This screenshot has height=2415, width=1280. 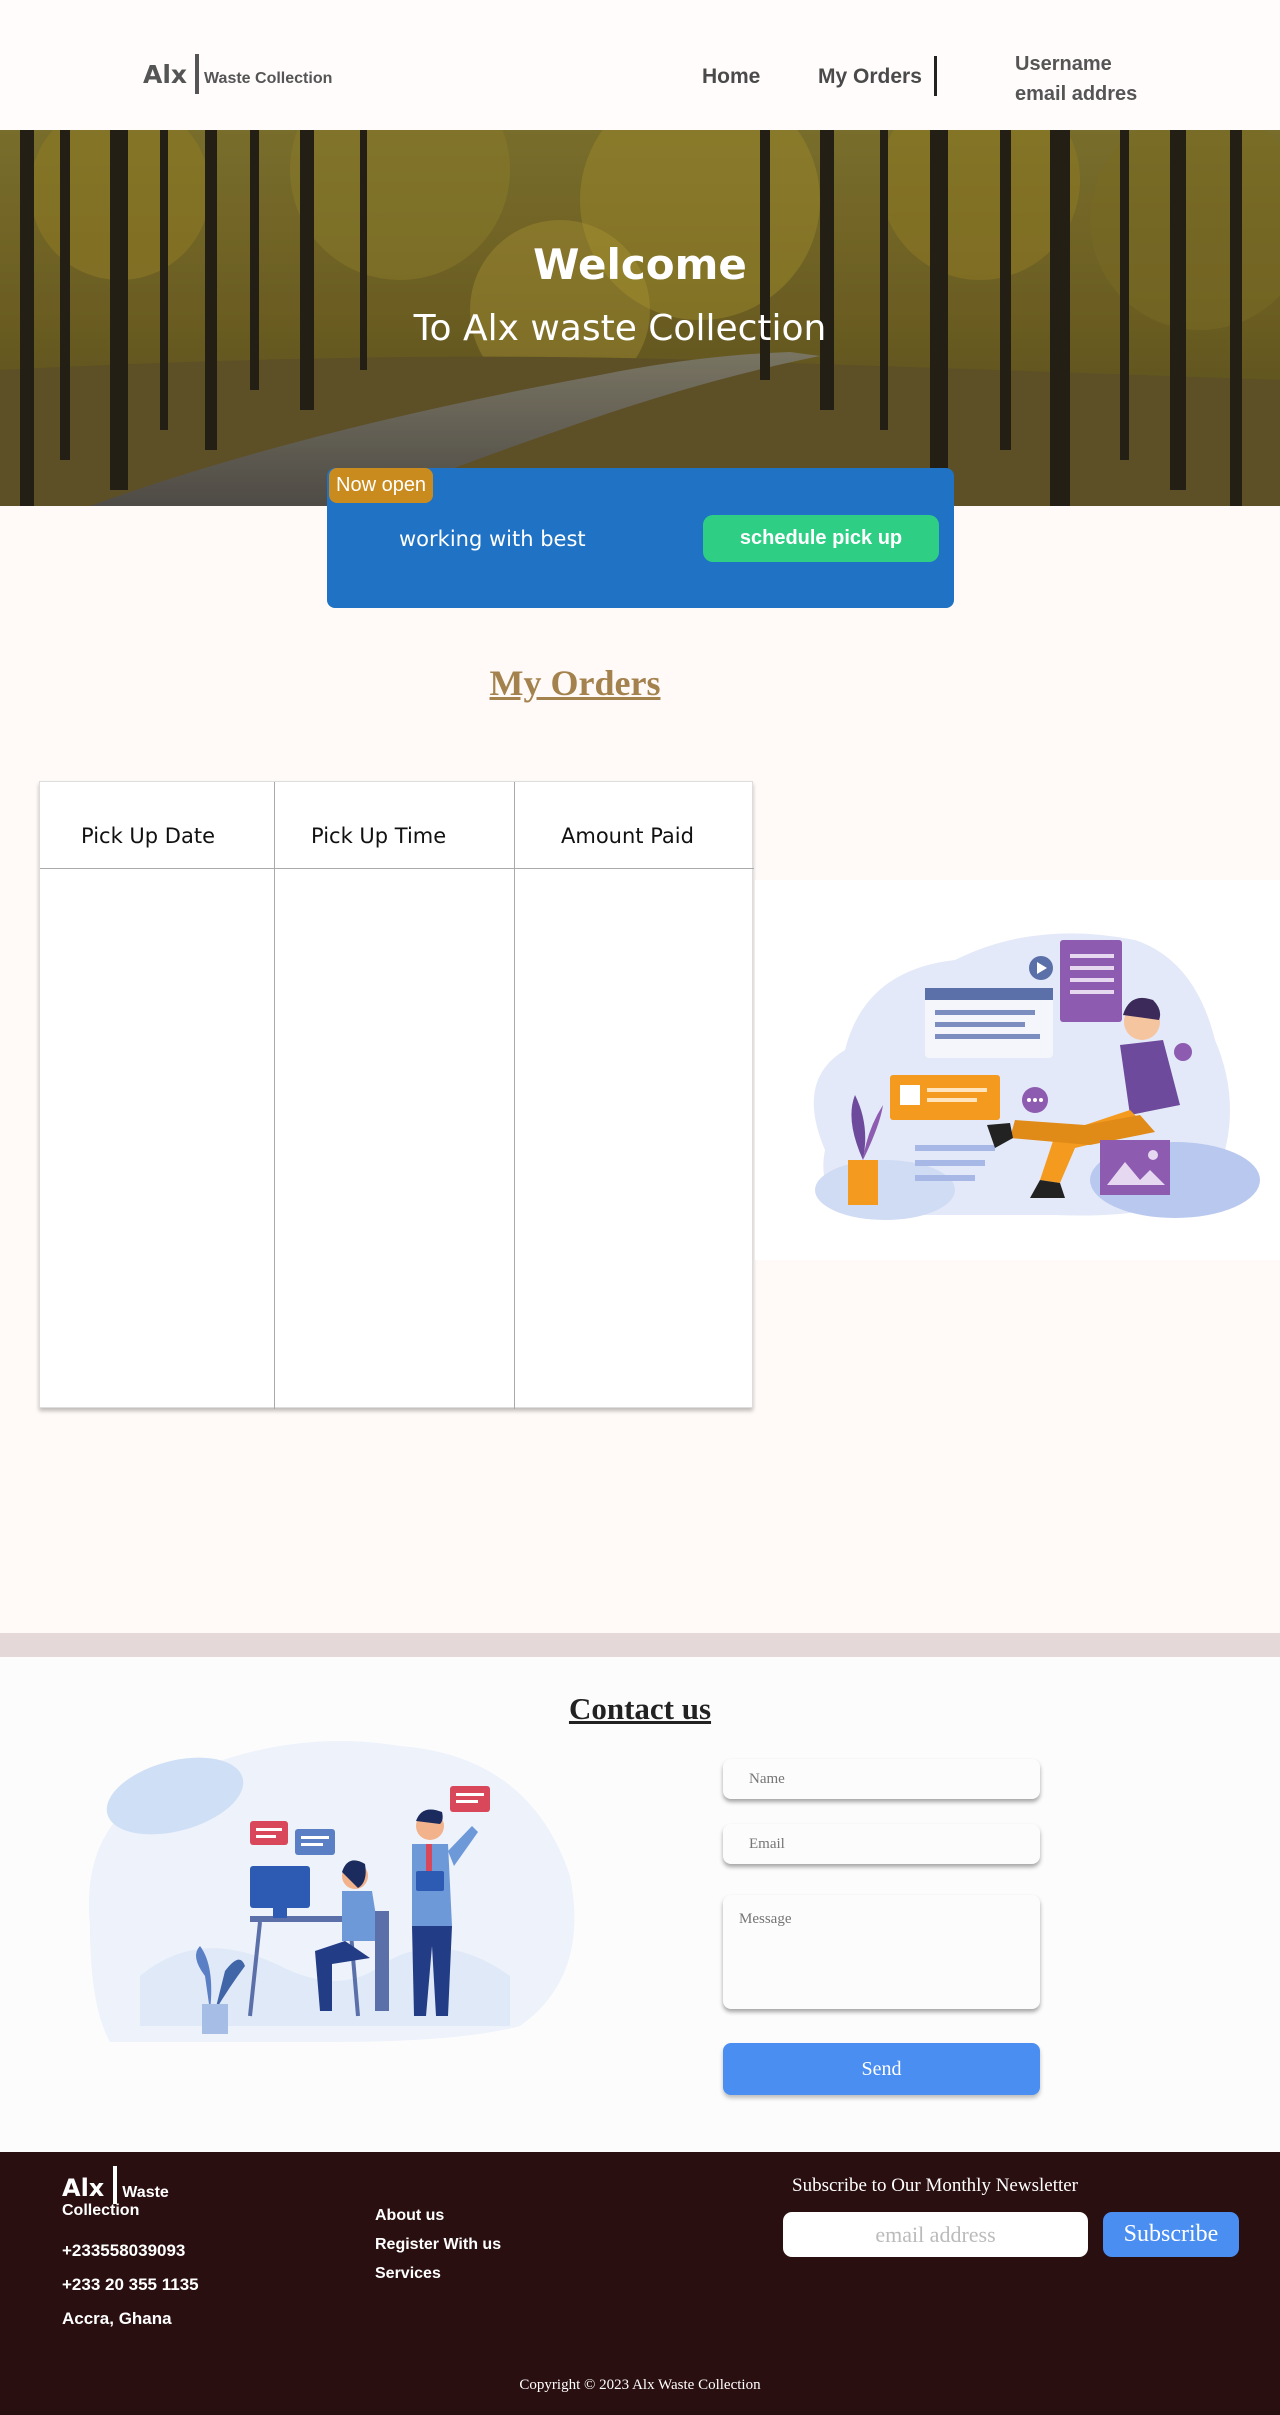 I want to click on footer-phone-2: +233 20 355 1135, so click(x=130, y=2284).